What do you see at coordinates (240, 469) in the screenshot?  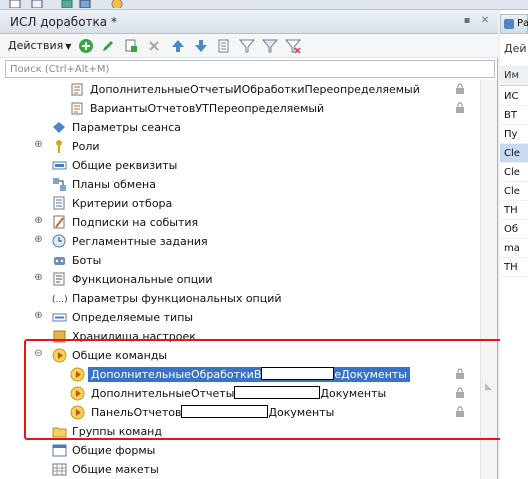 I see `tree-item-common-templates: Общие макеты` at bounding box center [240, 469].